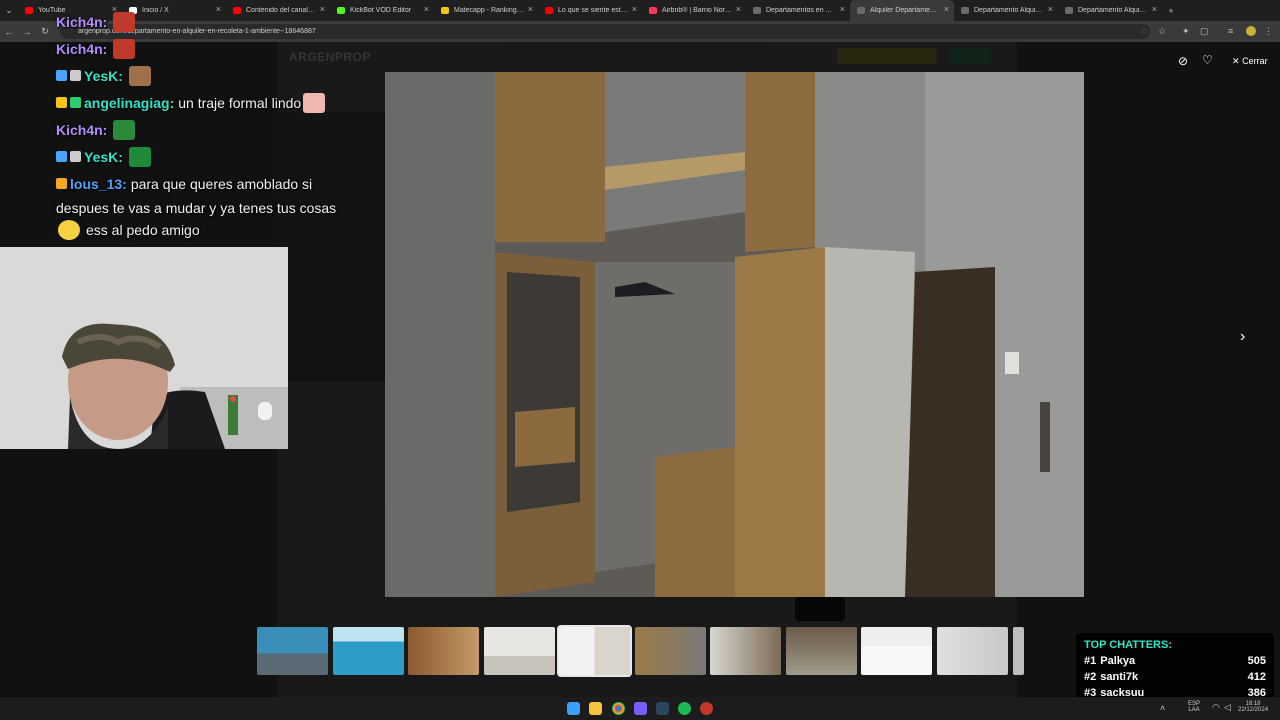 The image size is (1280, 720). What do you see at coordinates (594, 651) in the screenshot?
I see `thumbnail-5-selected` at bounding box center [594, 651].